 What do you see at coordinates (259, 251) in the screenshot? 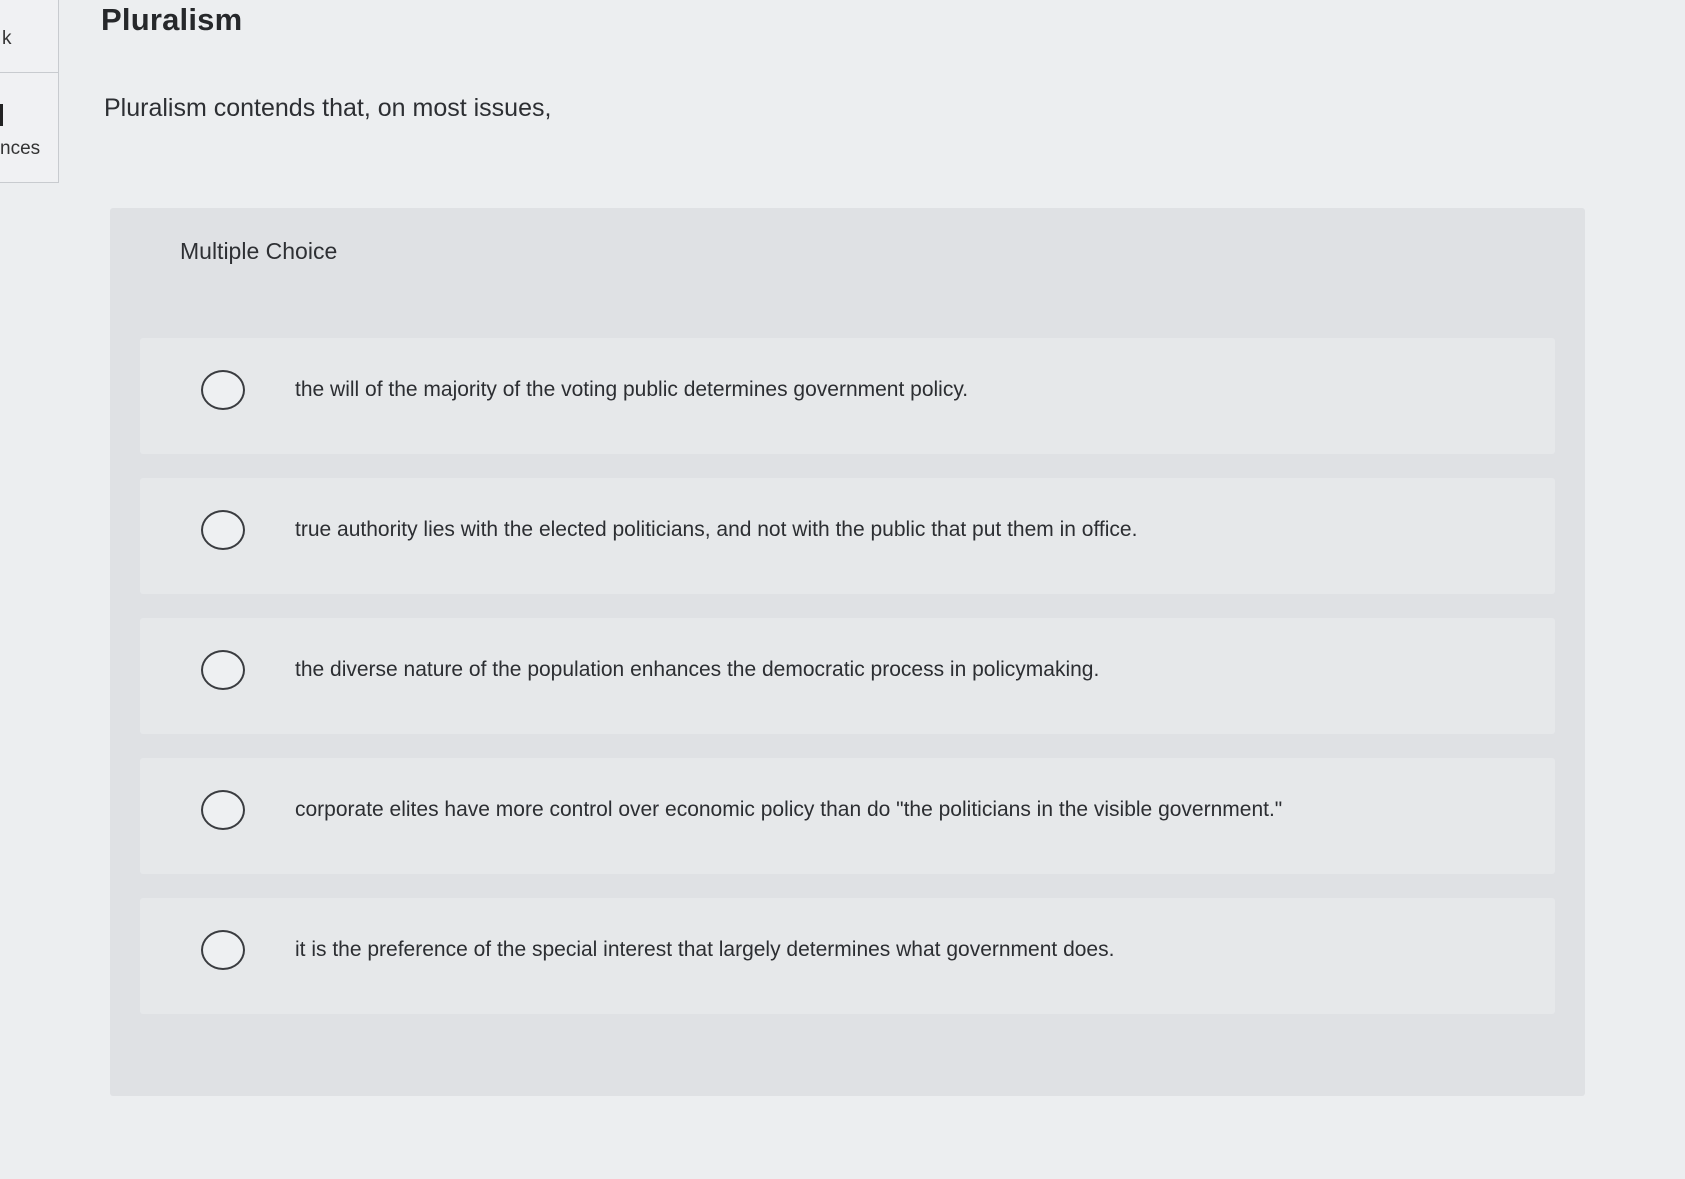
I see `question-type-label: Multiple Choice` at bounding box center [259, 251].